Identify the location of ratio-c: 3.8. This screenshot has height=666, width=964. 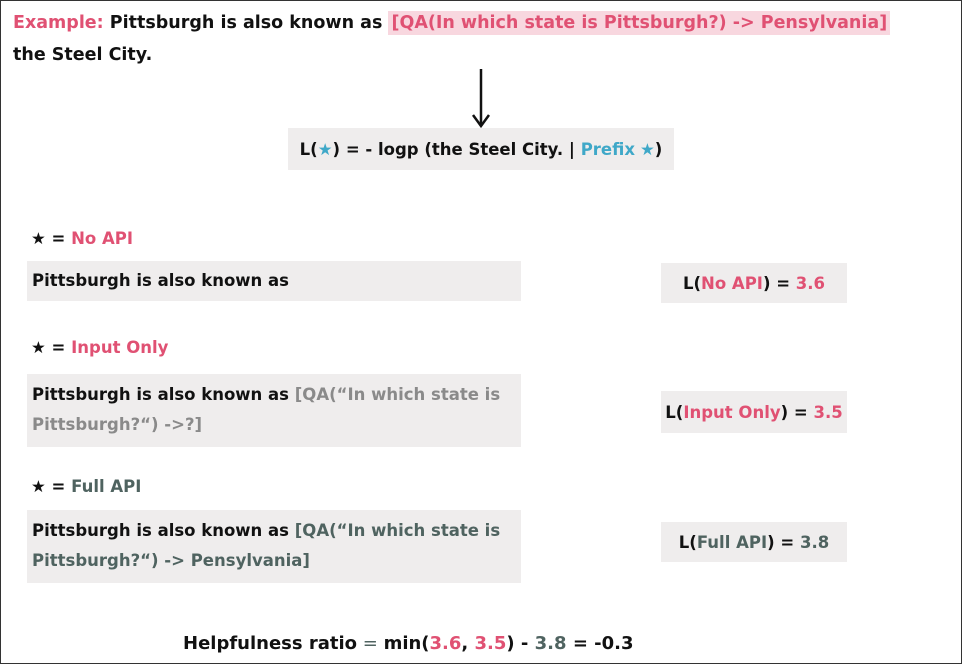
(550, 643).